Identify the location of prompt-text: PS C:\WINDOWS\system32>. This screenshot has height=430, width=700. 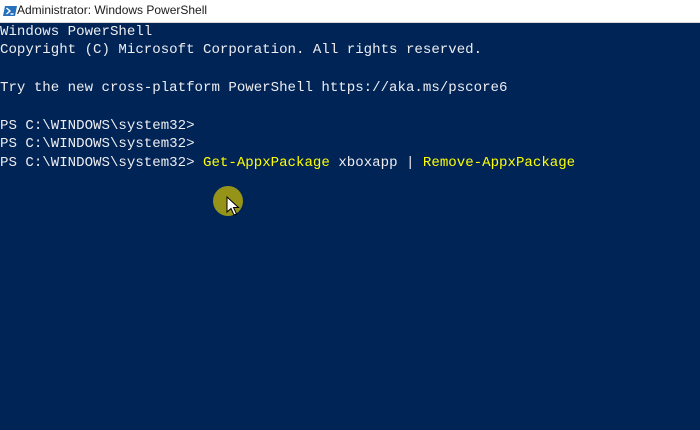
(101, 163).